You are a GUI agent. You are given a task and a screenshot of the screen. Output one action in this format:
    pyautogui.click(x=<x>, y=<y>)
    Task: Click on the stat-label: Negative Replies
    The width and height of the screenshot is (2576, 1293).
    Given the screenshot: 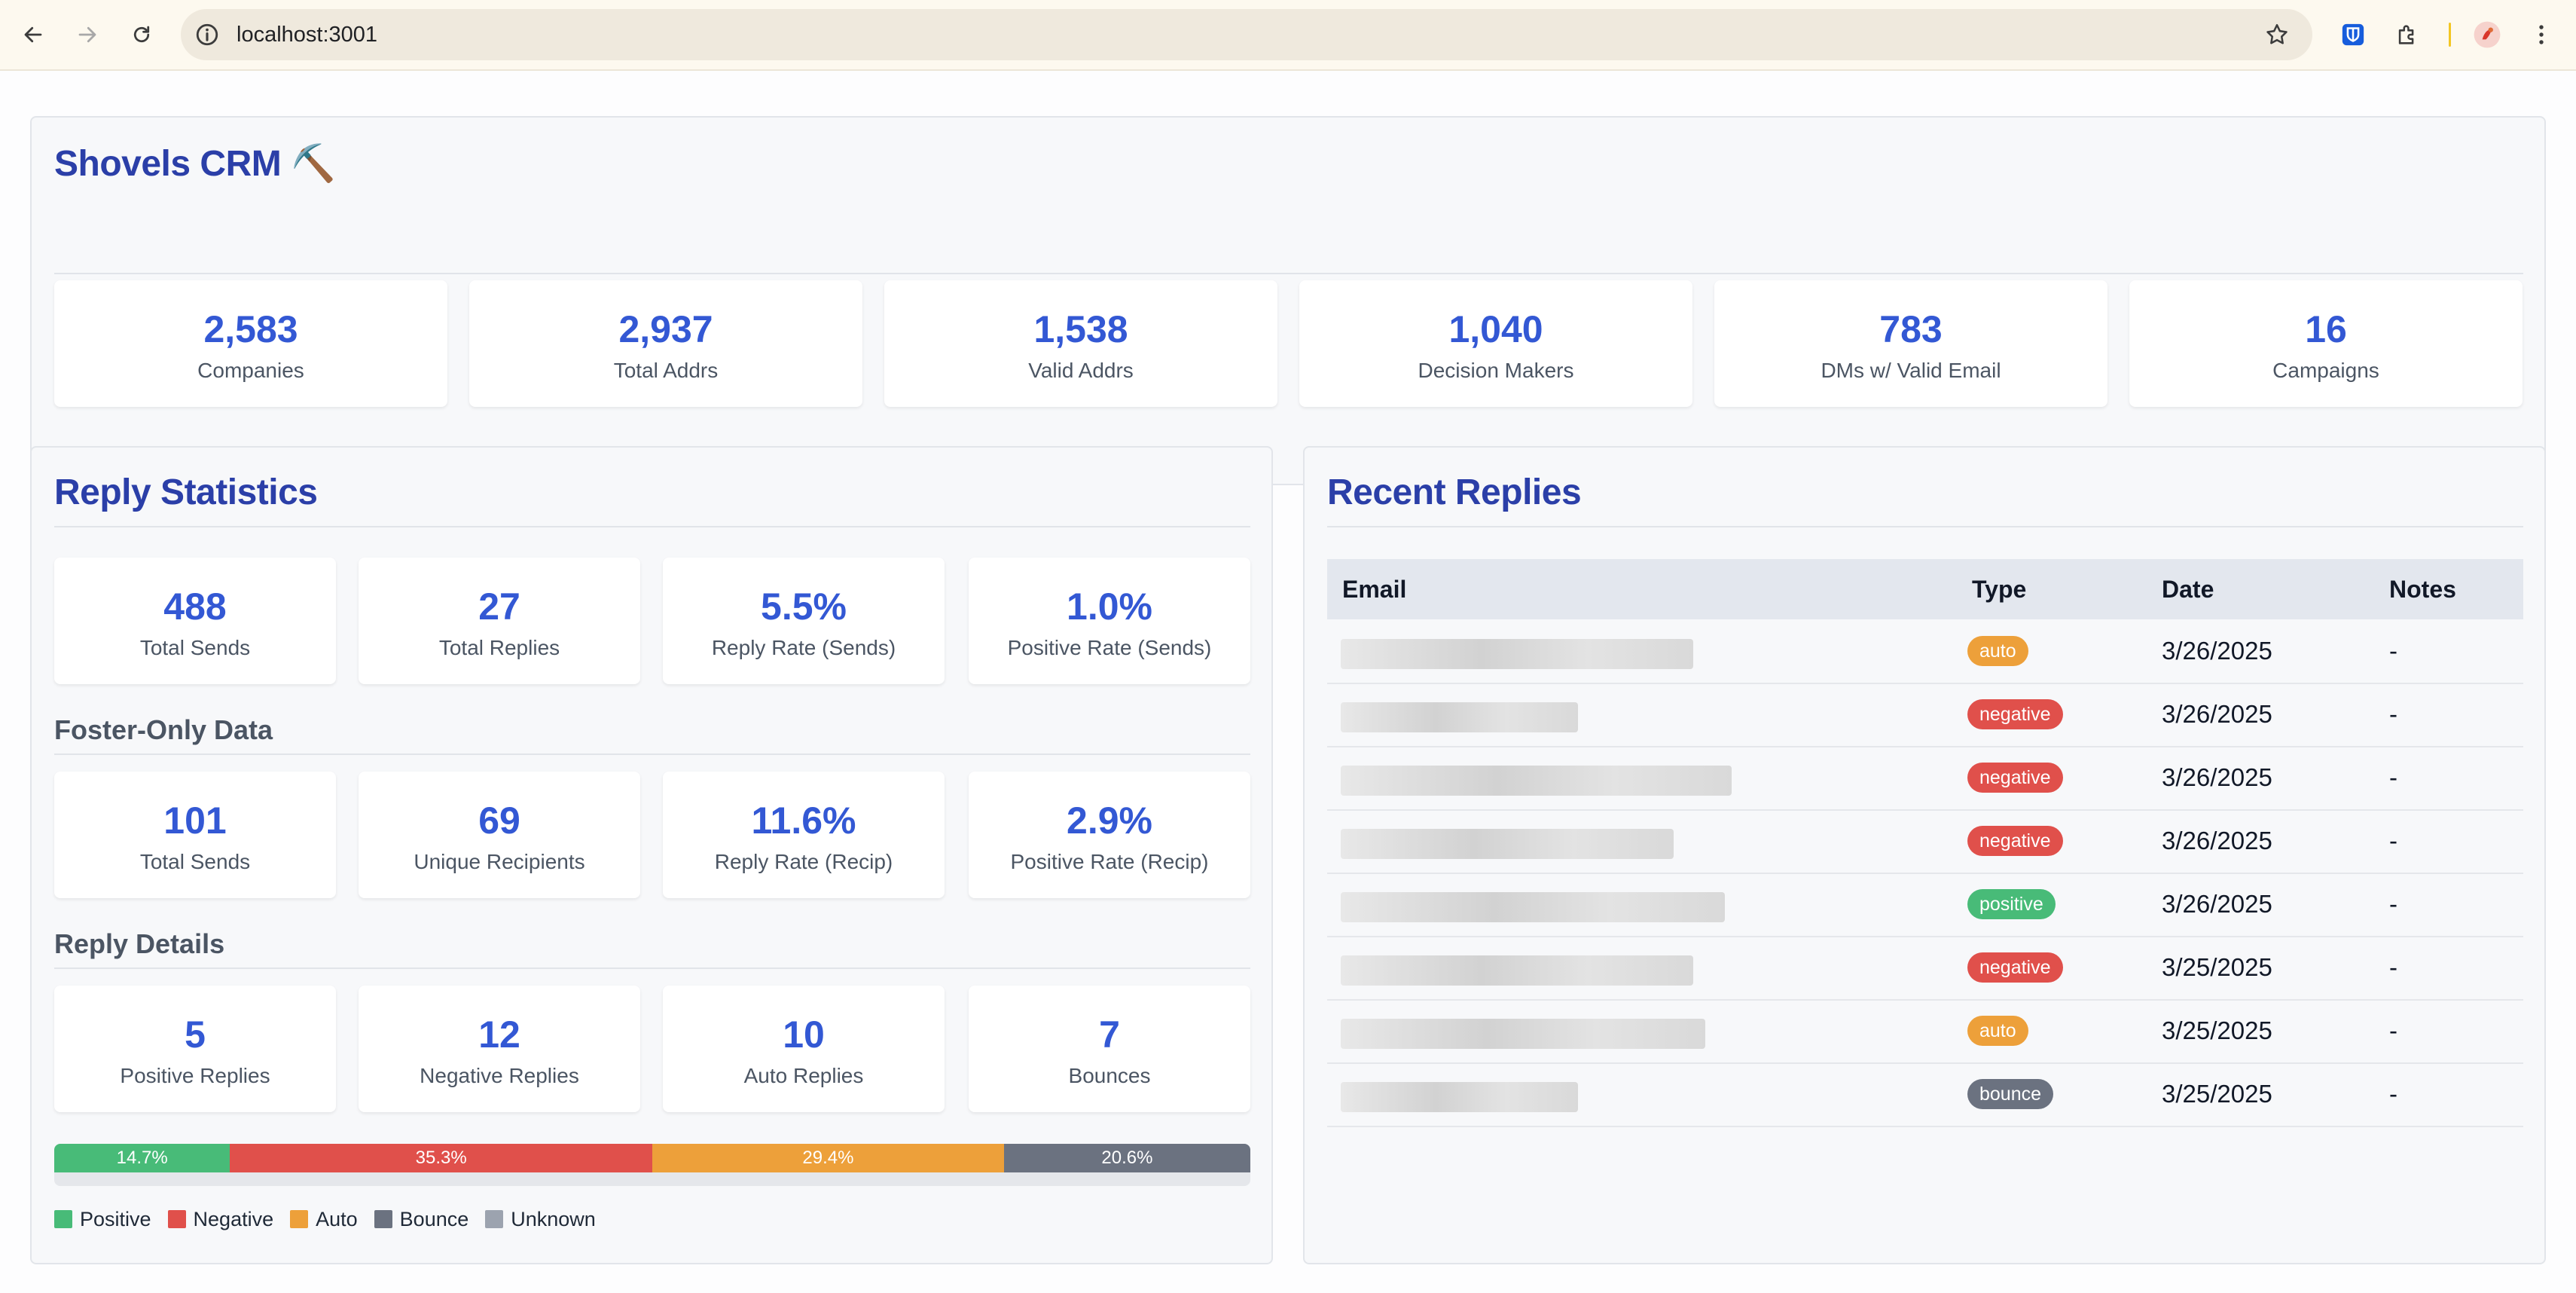 What is the action you would take?
    pyautogui.click(x=500, y=1075)
    